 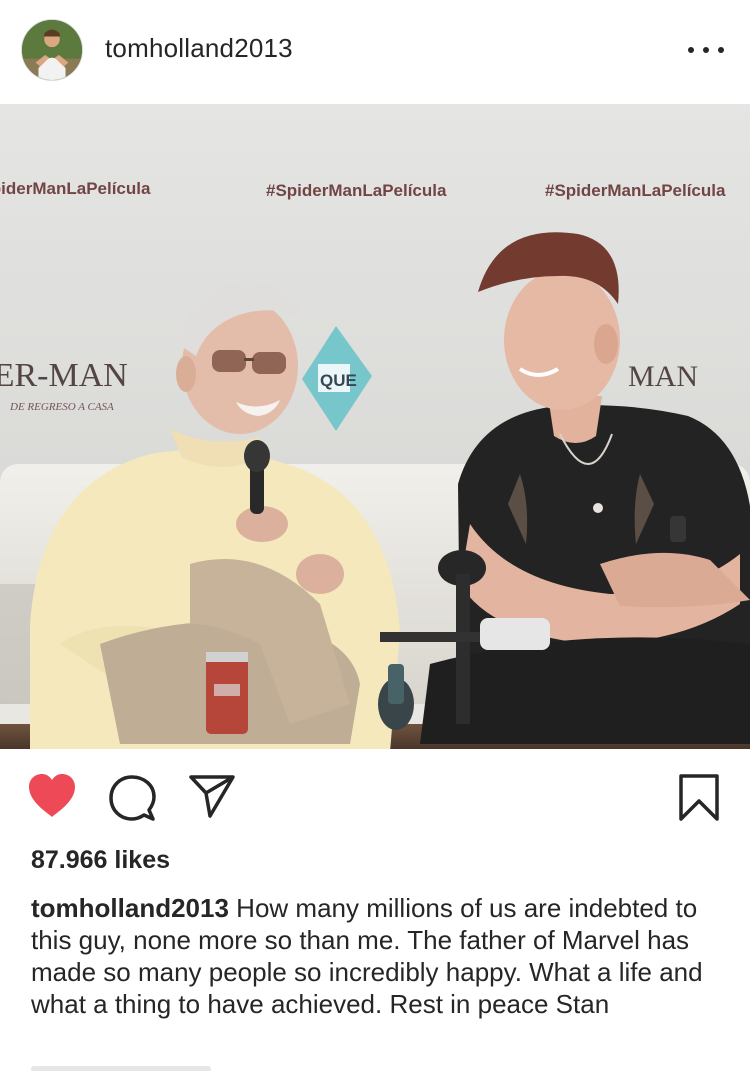 What do you see at coordinates (699, 798) in the screenshot?
I see `bookmark-icon` at bounding box center [699, 798].